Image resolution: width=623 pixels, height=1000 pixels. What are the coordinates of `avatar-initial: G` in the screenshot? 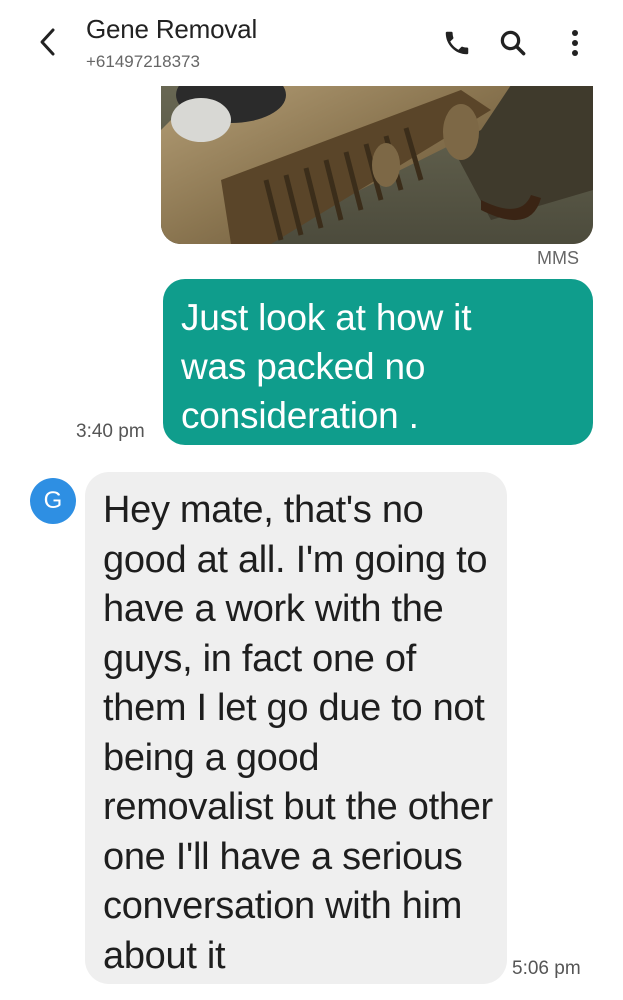 It's located at (53, 500).